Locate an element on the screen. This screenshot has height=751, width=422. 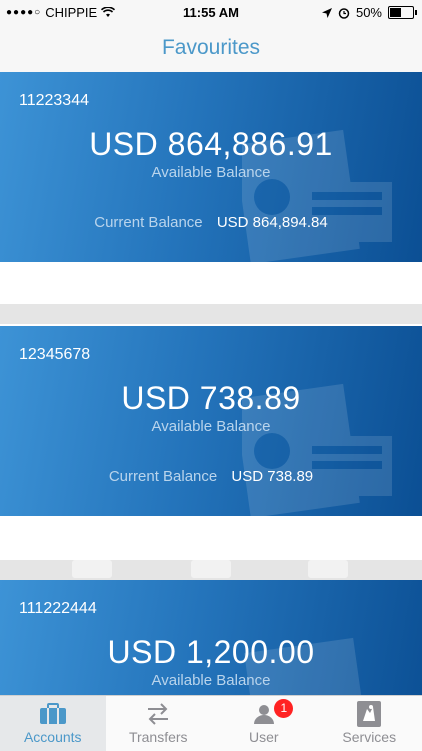
transfer-arrows-icon is located at coordinates (158, 714).